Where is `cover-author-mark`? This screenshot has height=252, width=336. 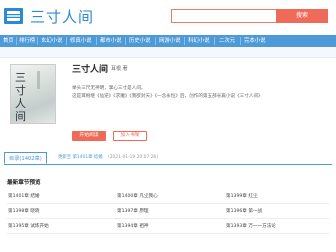 cover-author-mark is located at coordinates (38, 80).